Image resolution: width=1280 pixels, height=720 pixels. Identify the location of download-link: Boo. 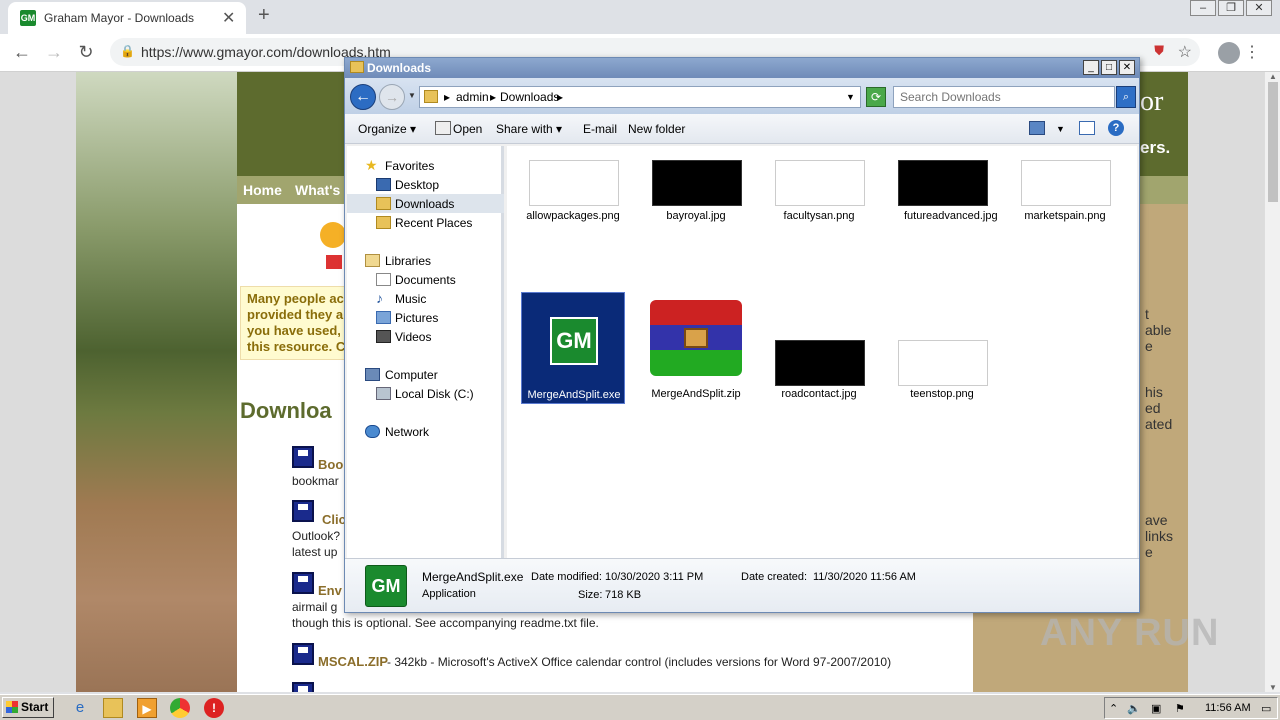
(330, 464).